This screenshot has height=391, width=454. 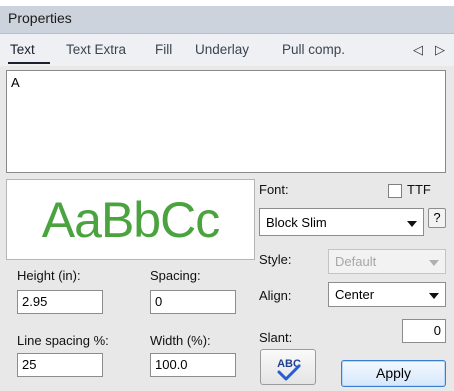 What do you see at coordinates (60, 365) in the screenshot?
I see `line-spacing-field: 25` at bounding box center [60, 365].